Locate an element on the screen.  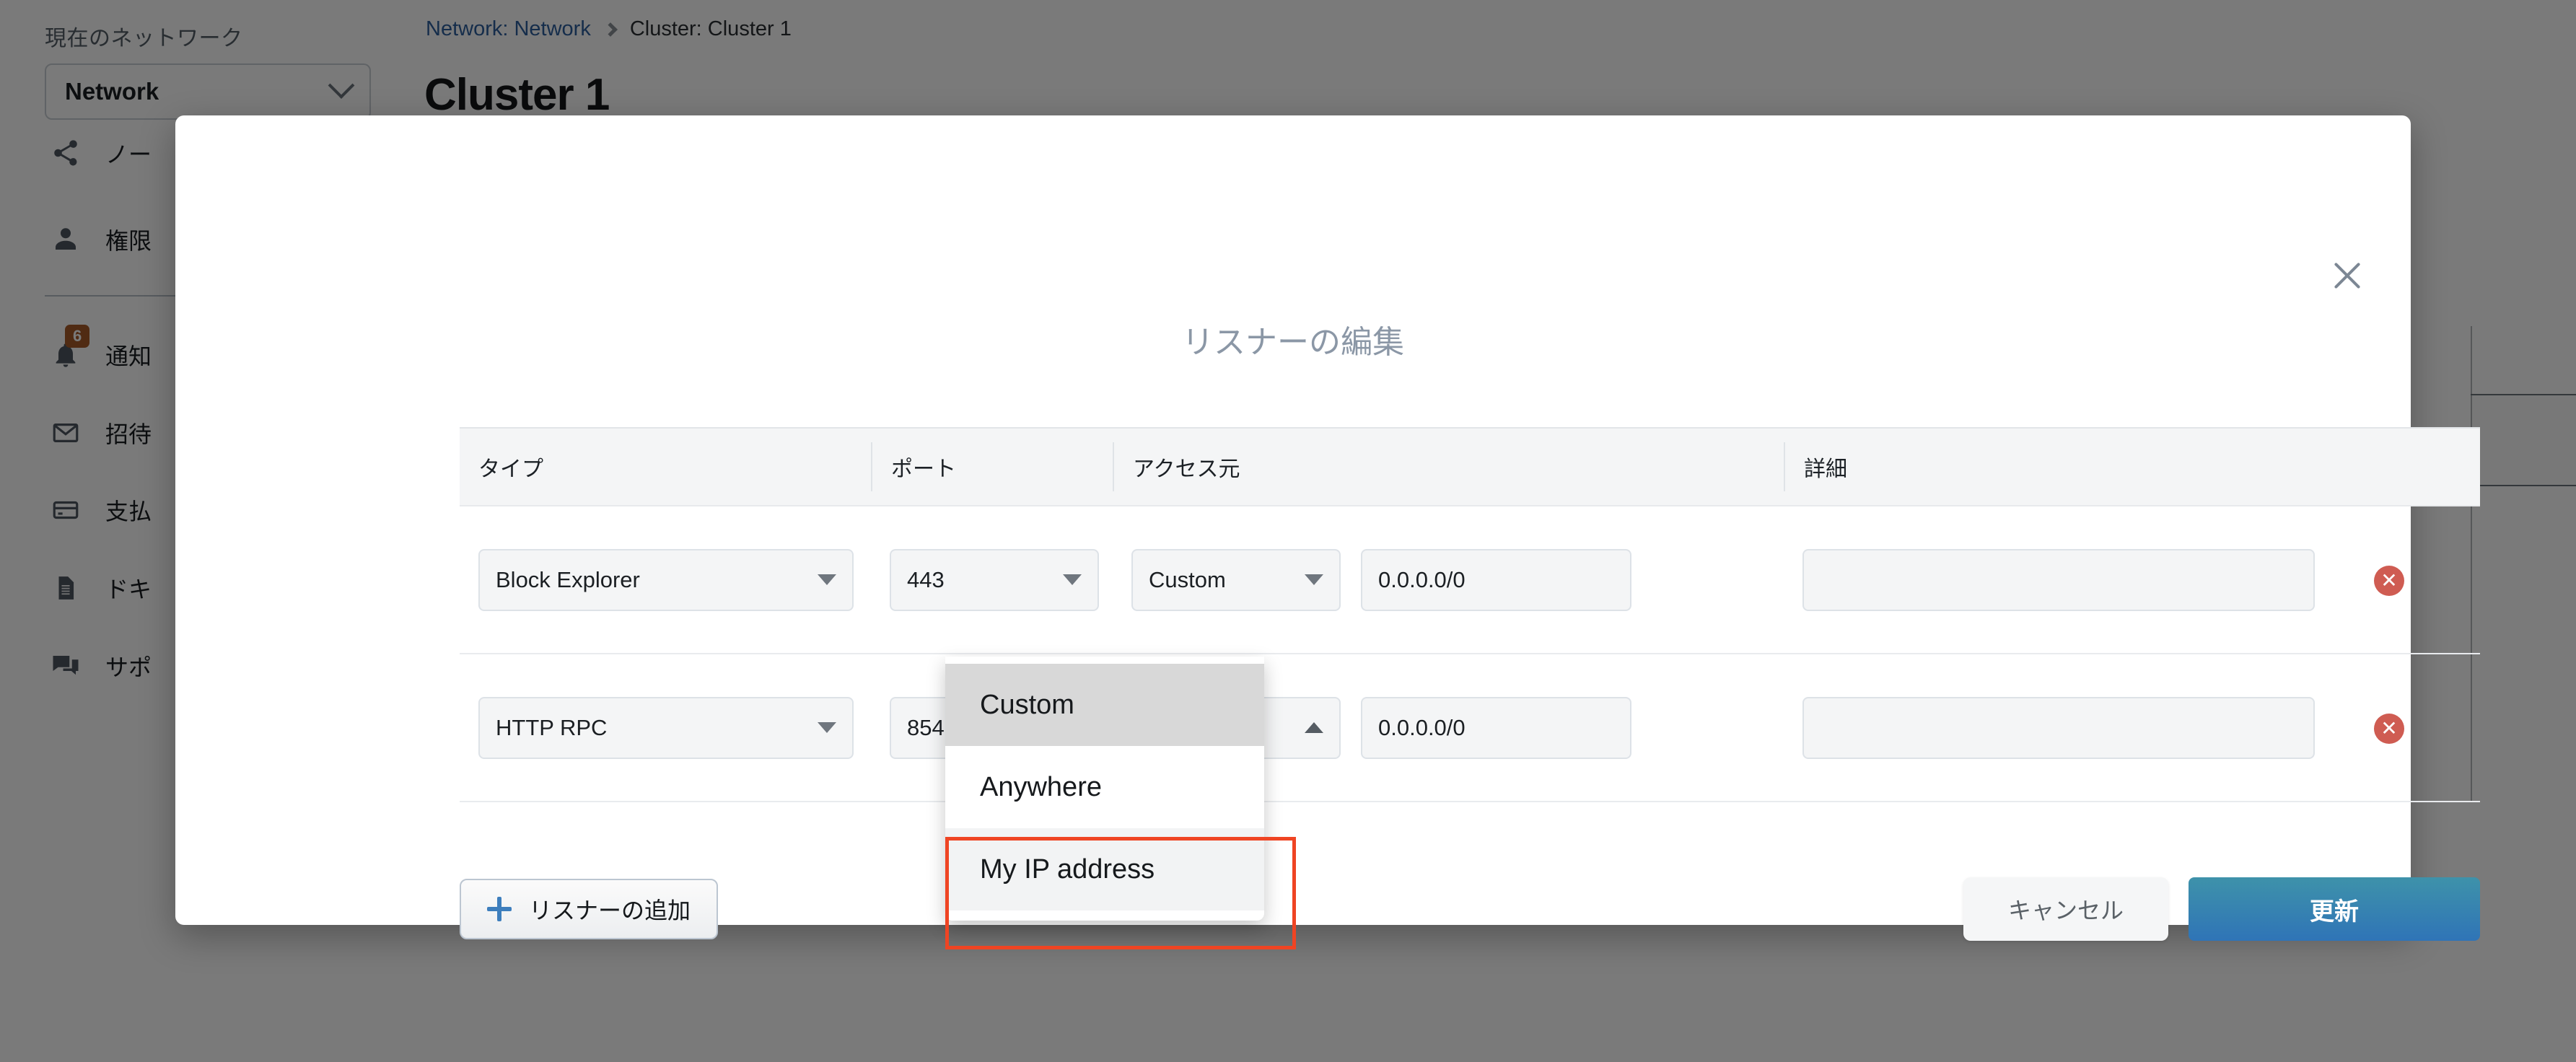
ip-input-row2: 0.0.0.0/0 is located at coordinates (1496, 727).